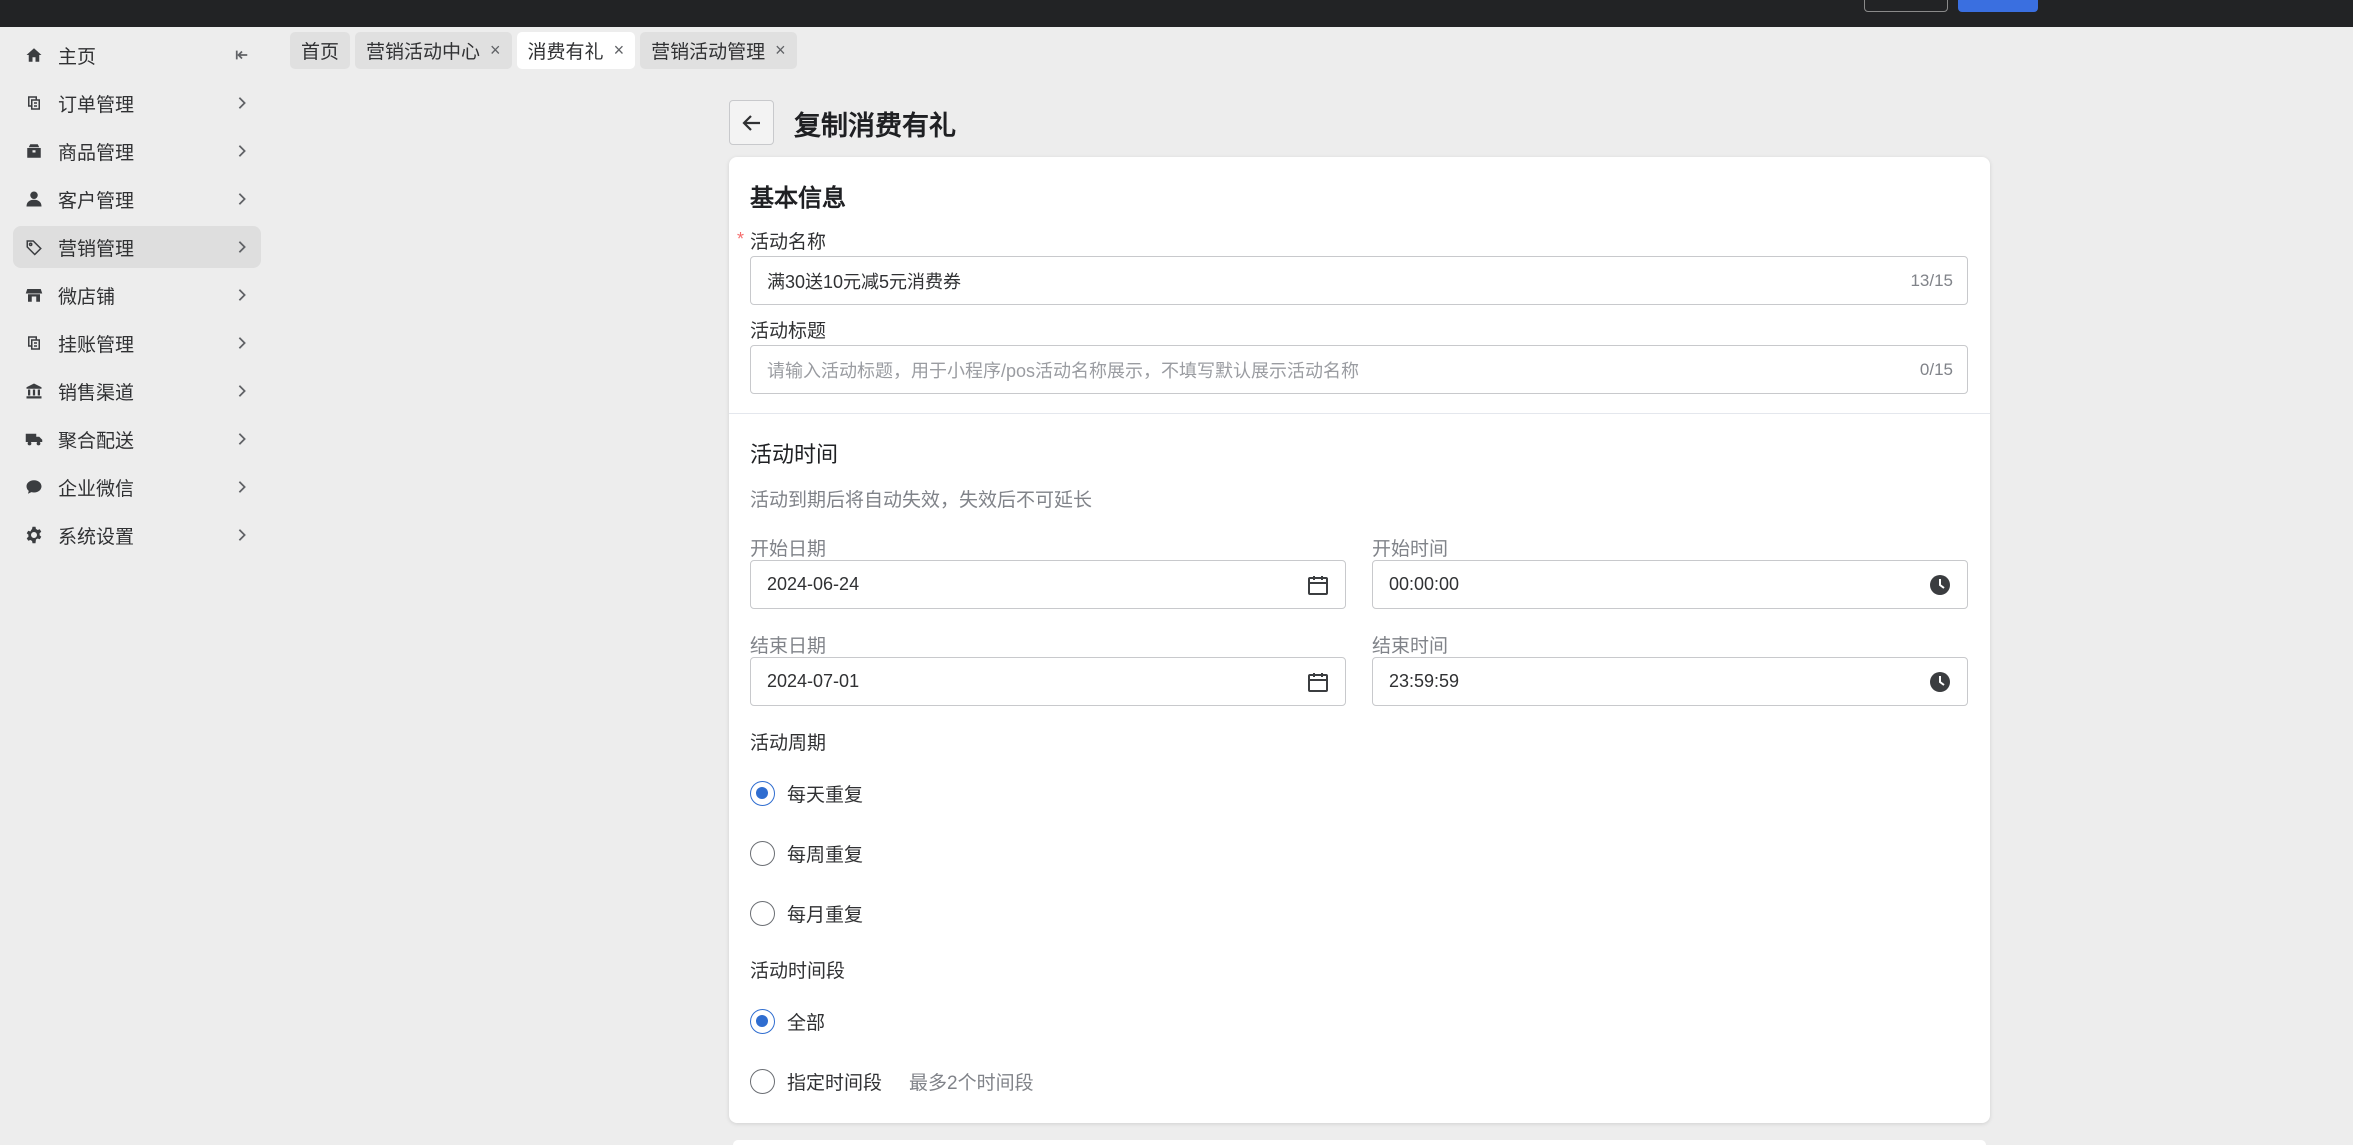 The image size is (2353, 1145). What do you see at coordinates (137, 103) in the screenshot?
I see `sidebar-item-orders: 订单管理` at bounding box center [137, 103].